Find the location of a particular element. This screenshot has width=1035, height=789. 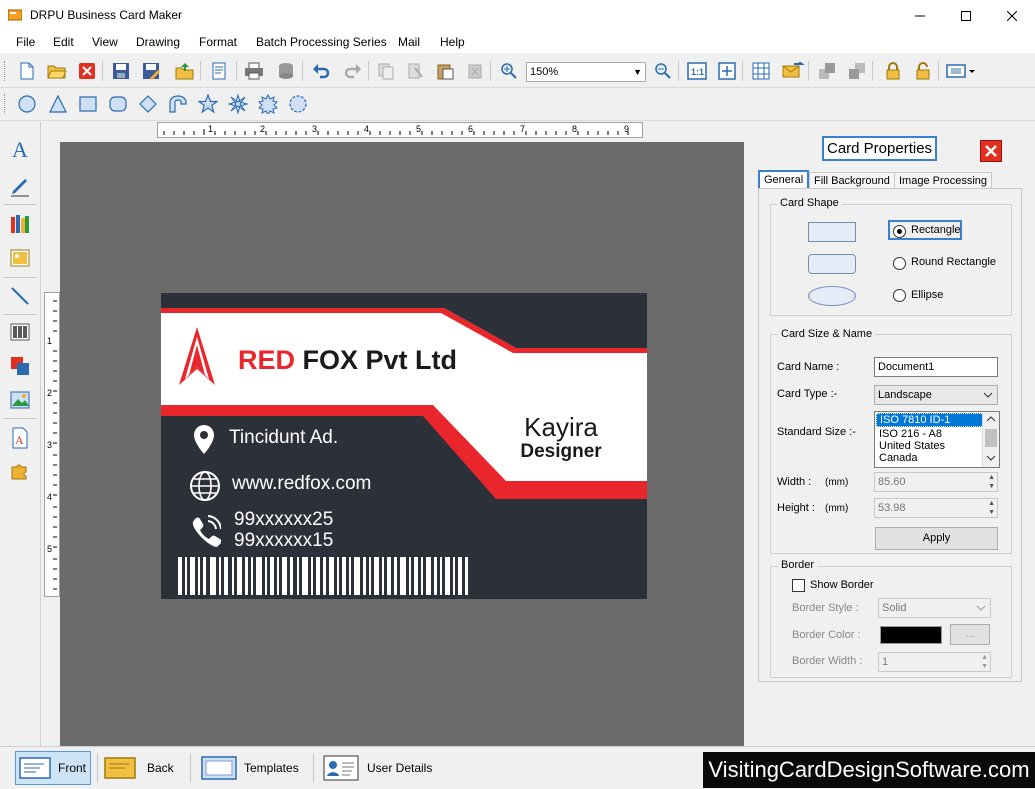

puzzle-tool-icon is located at coordinates (20, 470).